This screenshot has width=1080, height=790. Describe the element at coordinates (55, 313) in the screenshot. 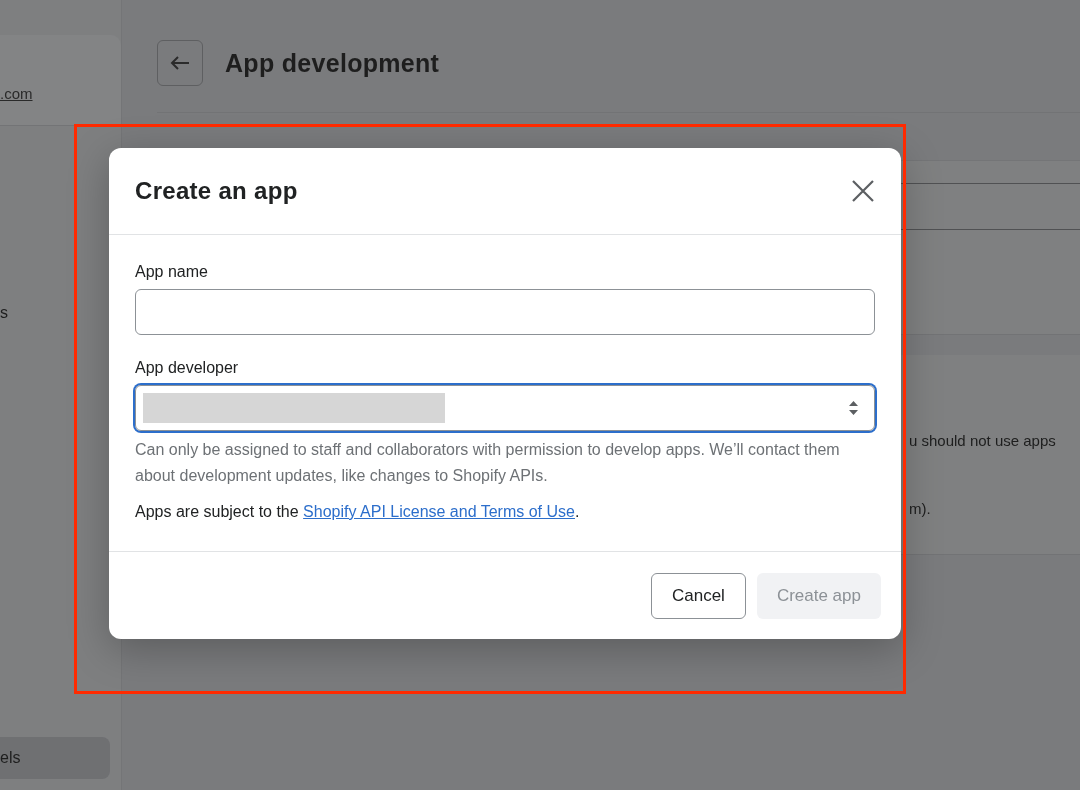

I see `sidebar-item: s` at that location.